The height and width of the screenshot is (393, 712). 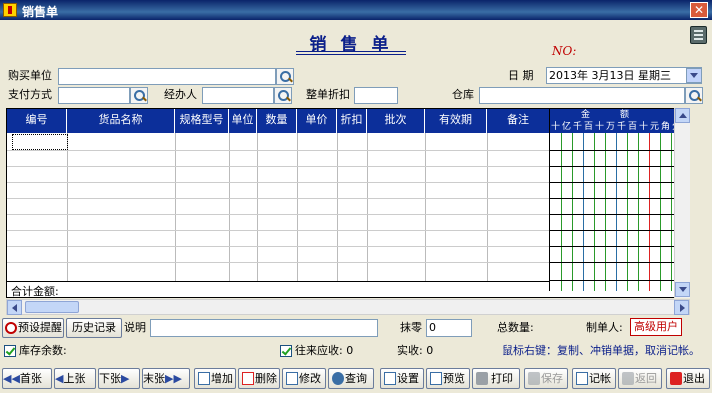 I want to click on printer-icon, so click(x=482, y=378).